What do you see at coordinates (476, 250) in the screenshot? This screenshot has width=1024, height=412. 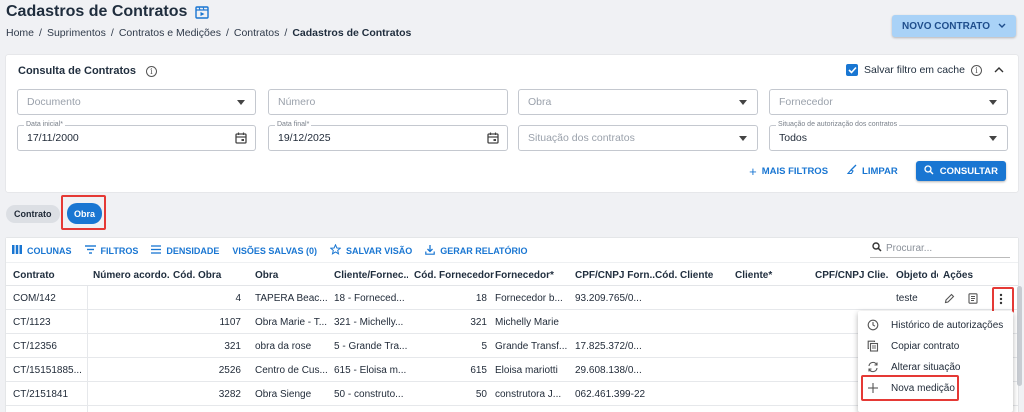 I see `report-button: GERAR RELATÓRIO` at bounding box center [476, 250].